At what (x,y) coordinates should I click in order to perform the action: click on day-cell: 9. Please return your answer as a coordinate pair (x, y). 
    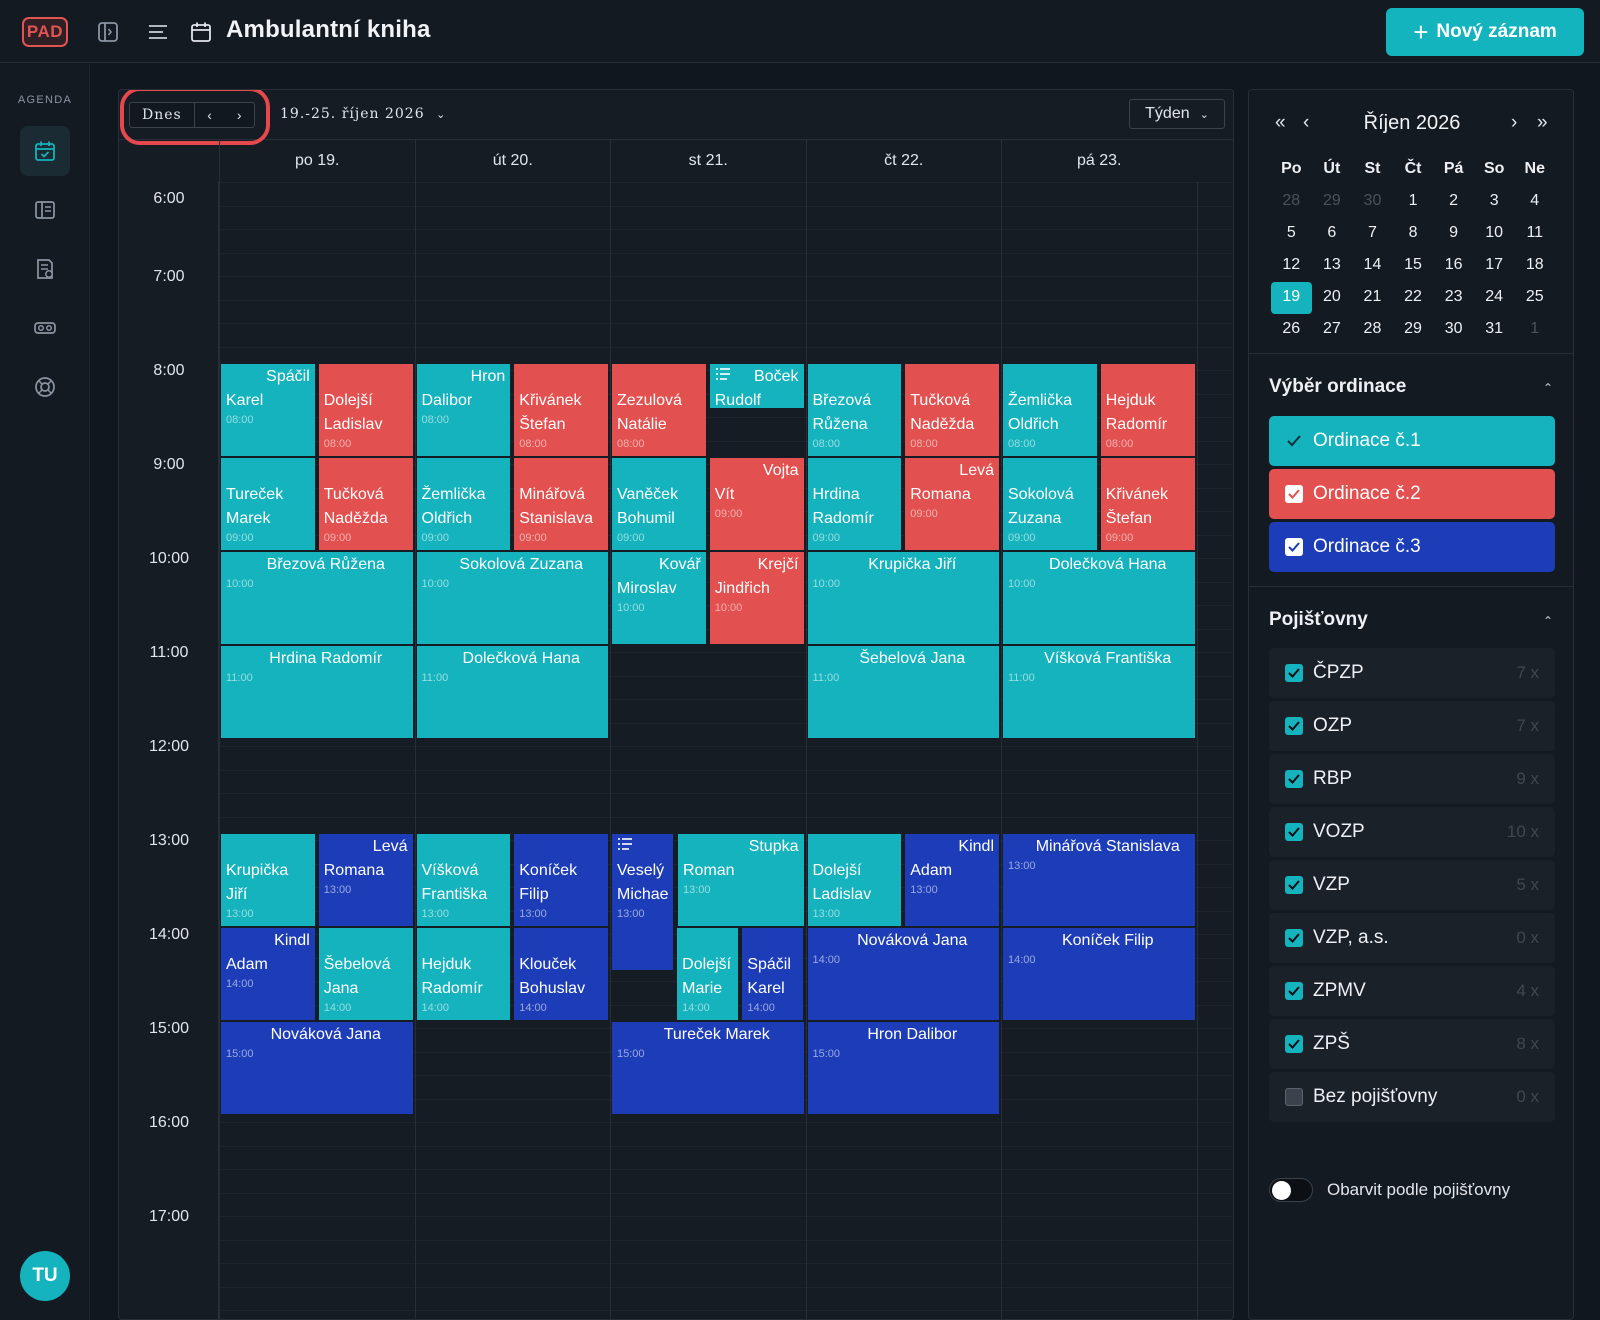
    Looking at the image, I should click on (1453, 234).